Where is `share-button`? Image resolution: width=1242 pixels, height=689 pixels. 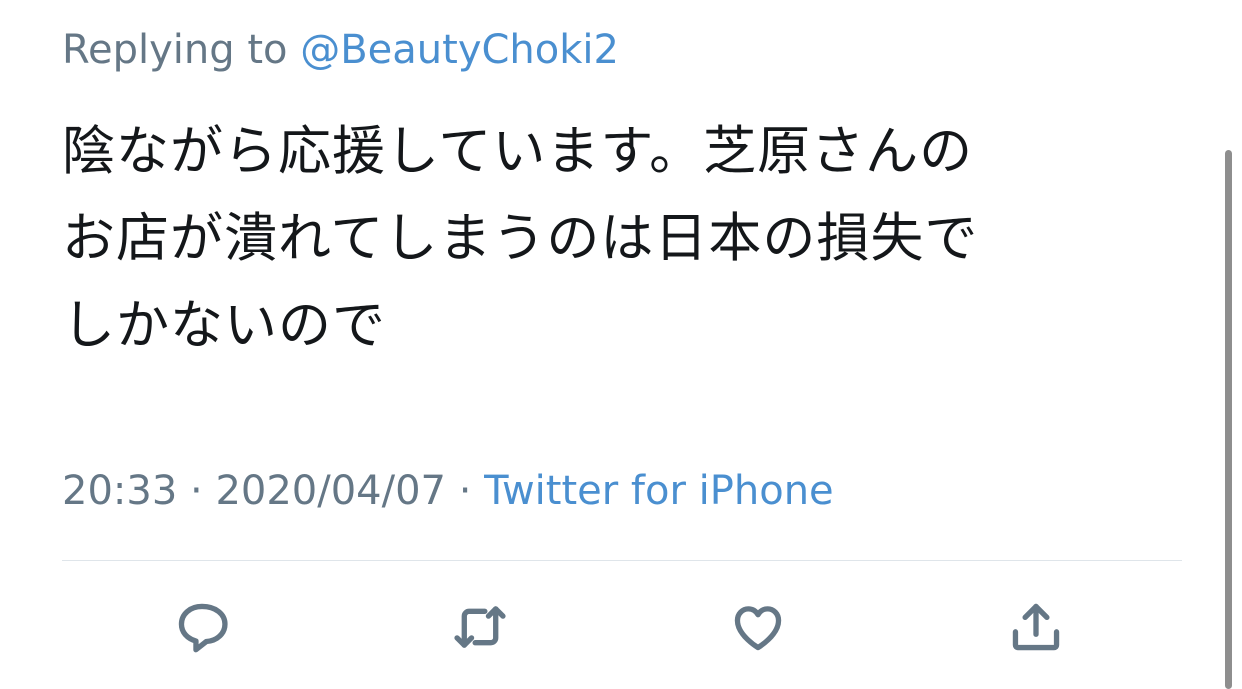
share-button is located at coordinates (1036, 627).